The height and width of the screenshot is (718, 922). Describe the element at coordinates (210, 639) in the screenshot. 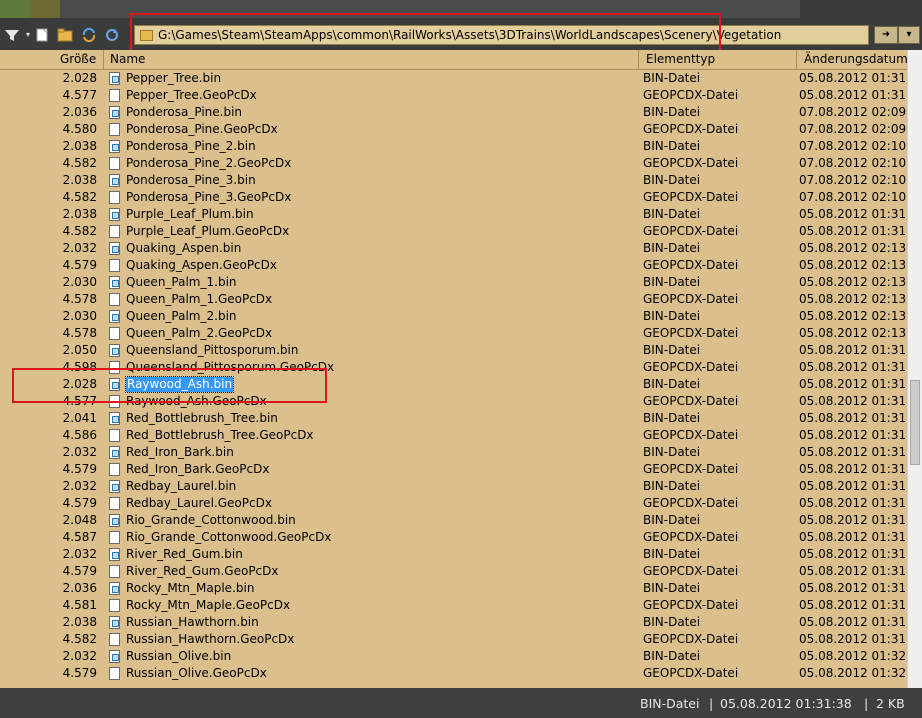

I see `file-name: Russian_Hawthorn.GeoPcDx` at that location.